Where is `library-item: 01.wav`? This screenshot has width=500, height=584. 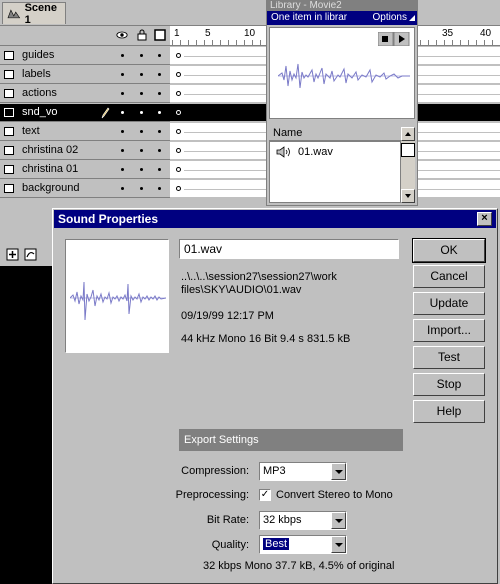
library-item: 01.wav is located at coordinates (304, 152).